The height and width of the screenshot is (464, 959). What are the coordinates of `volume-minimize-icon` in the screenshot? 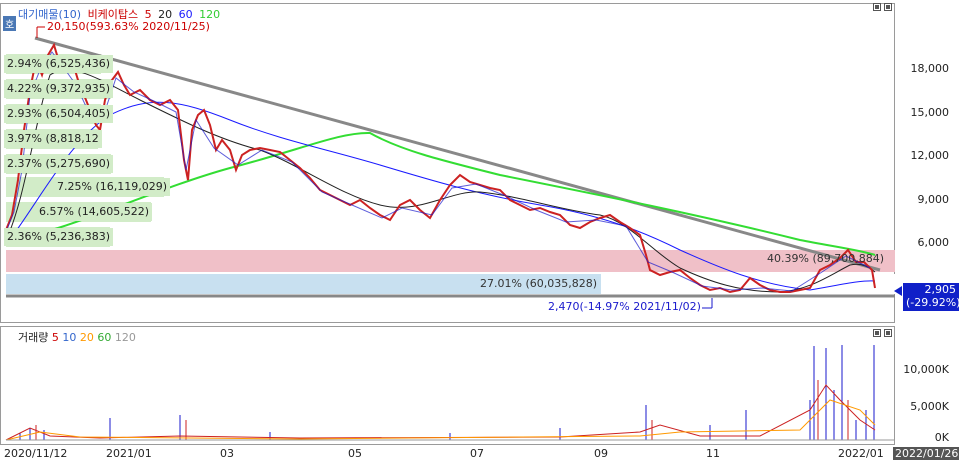 It's located at (877, 333).